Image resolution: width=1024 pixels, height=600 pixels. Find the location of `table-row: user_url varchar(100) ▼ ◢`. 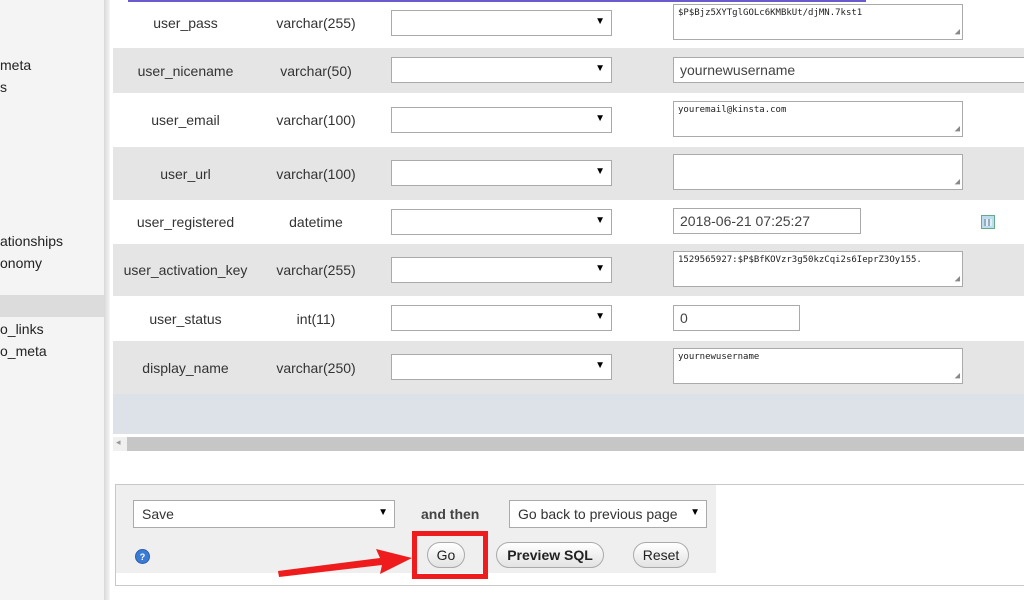

table-row: user_url varchar(100) ▼ ◢ is located at coordinates (568, 173).